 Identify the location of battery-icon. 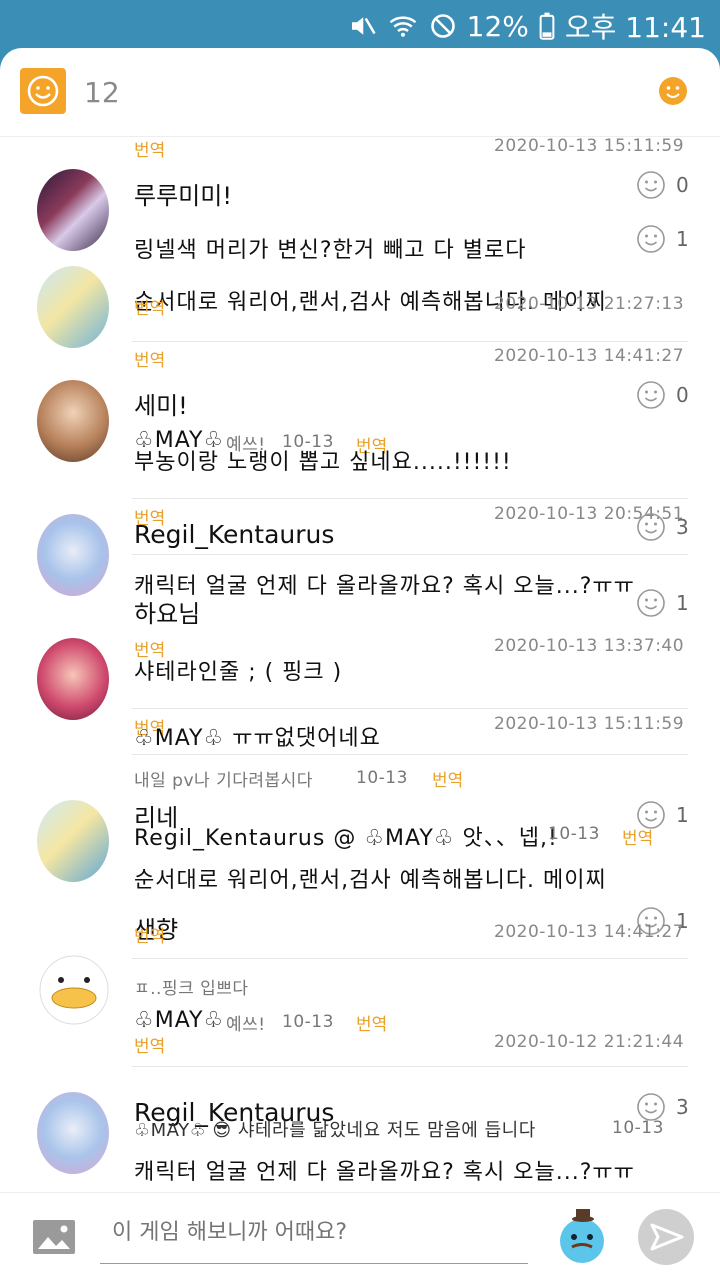
(547, 26).